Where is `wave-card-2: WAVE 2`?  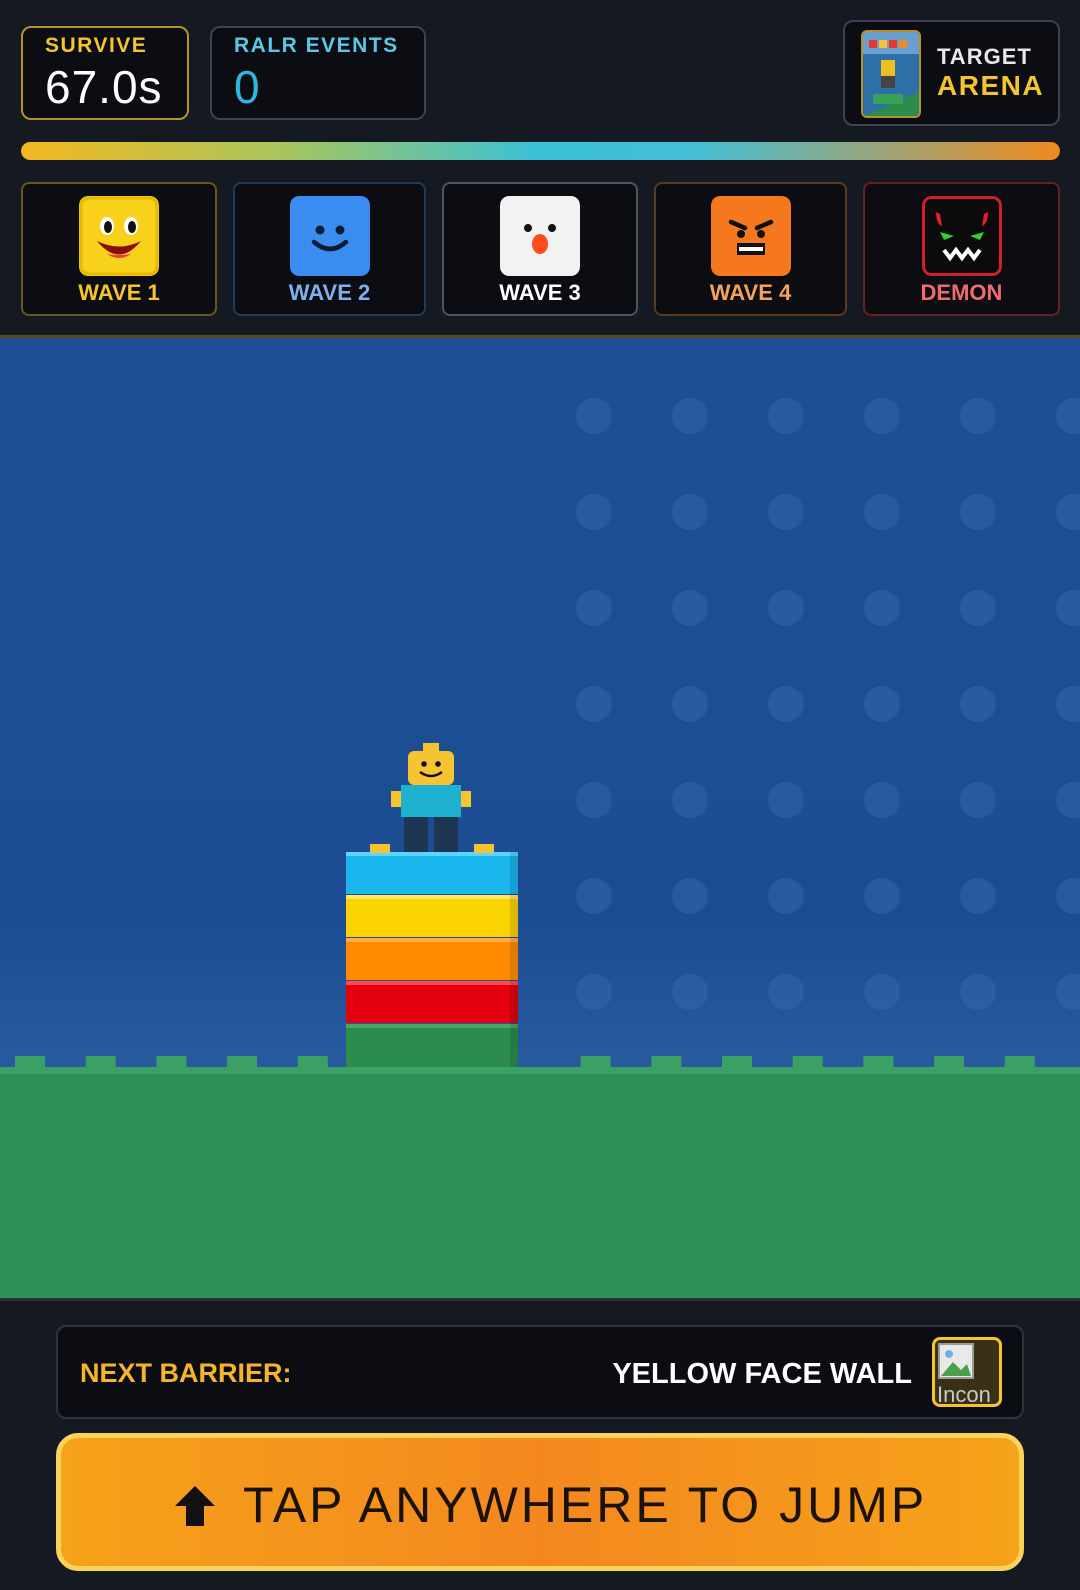 wave-card-2: WAVE 2 is located at coordinates (329, 249).